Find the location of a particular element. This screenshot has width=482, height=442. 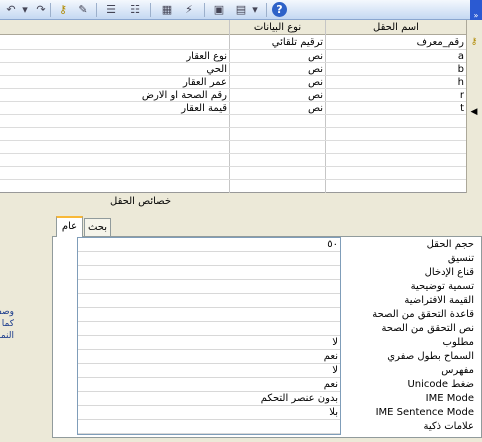

description-cell: عمر العقار is located at coordinates (114, 82).